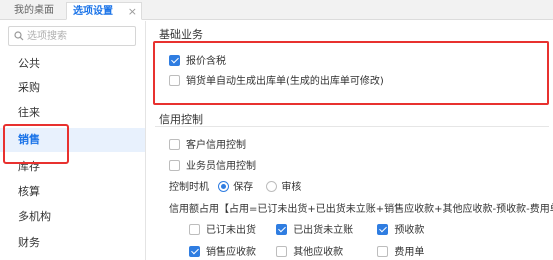 The width and height of the screenshot is (553, 260). Describe the element at coordinates (19, 36) in the screenshot. I see `search-icon` at that location.